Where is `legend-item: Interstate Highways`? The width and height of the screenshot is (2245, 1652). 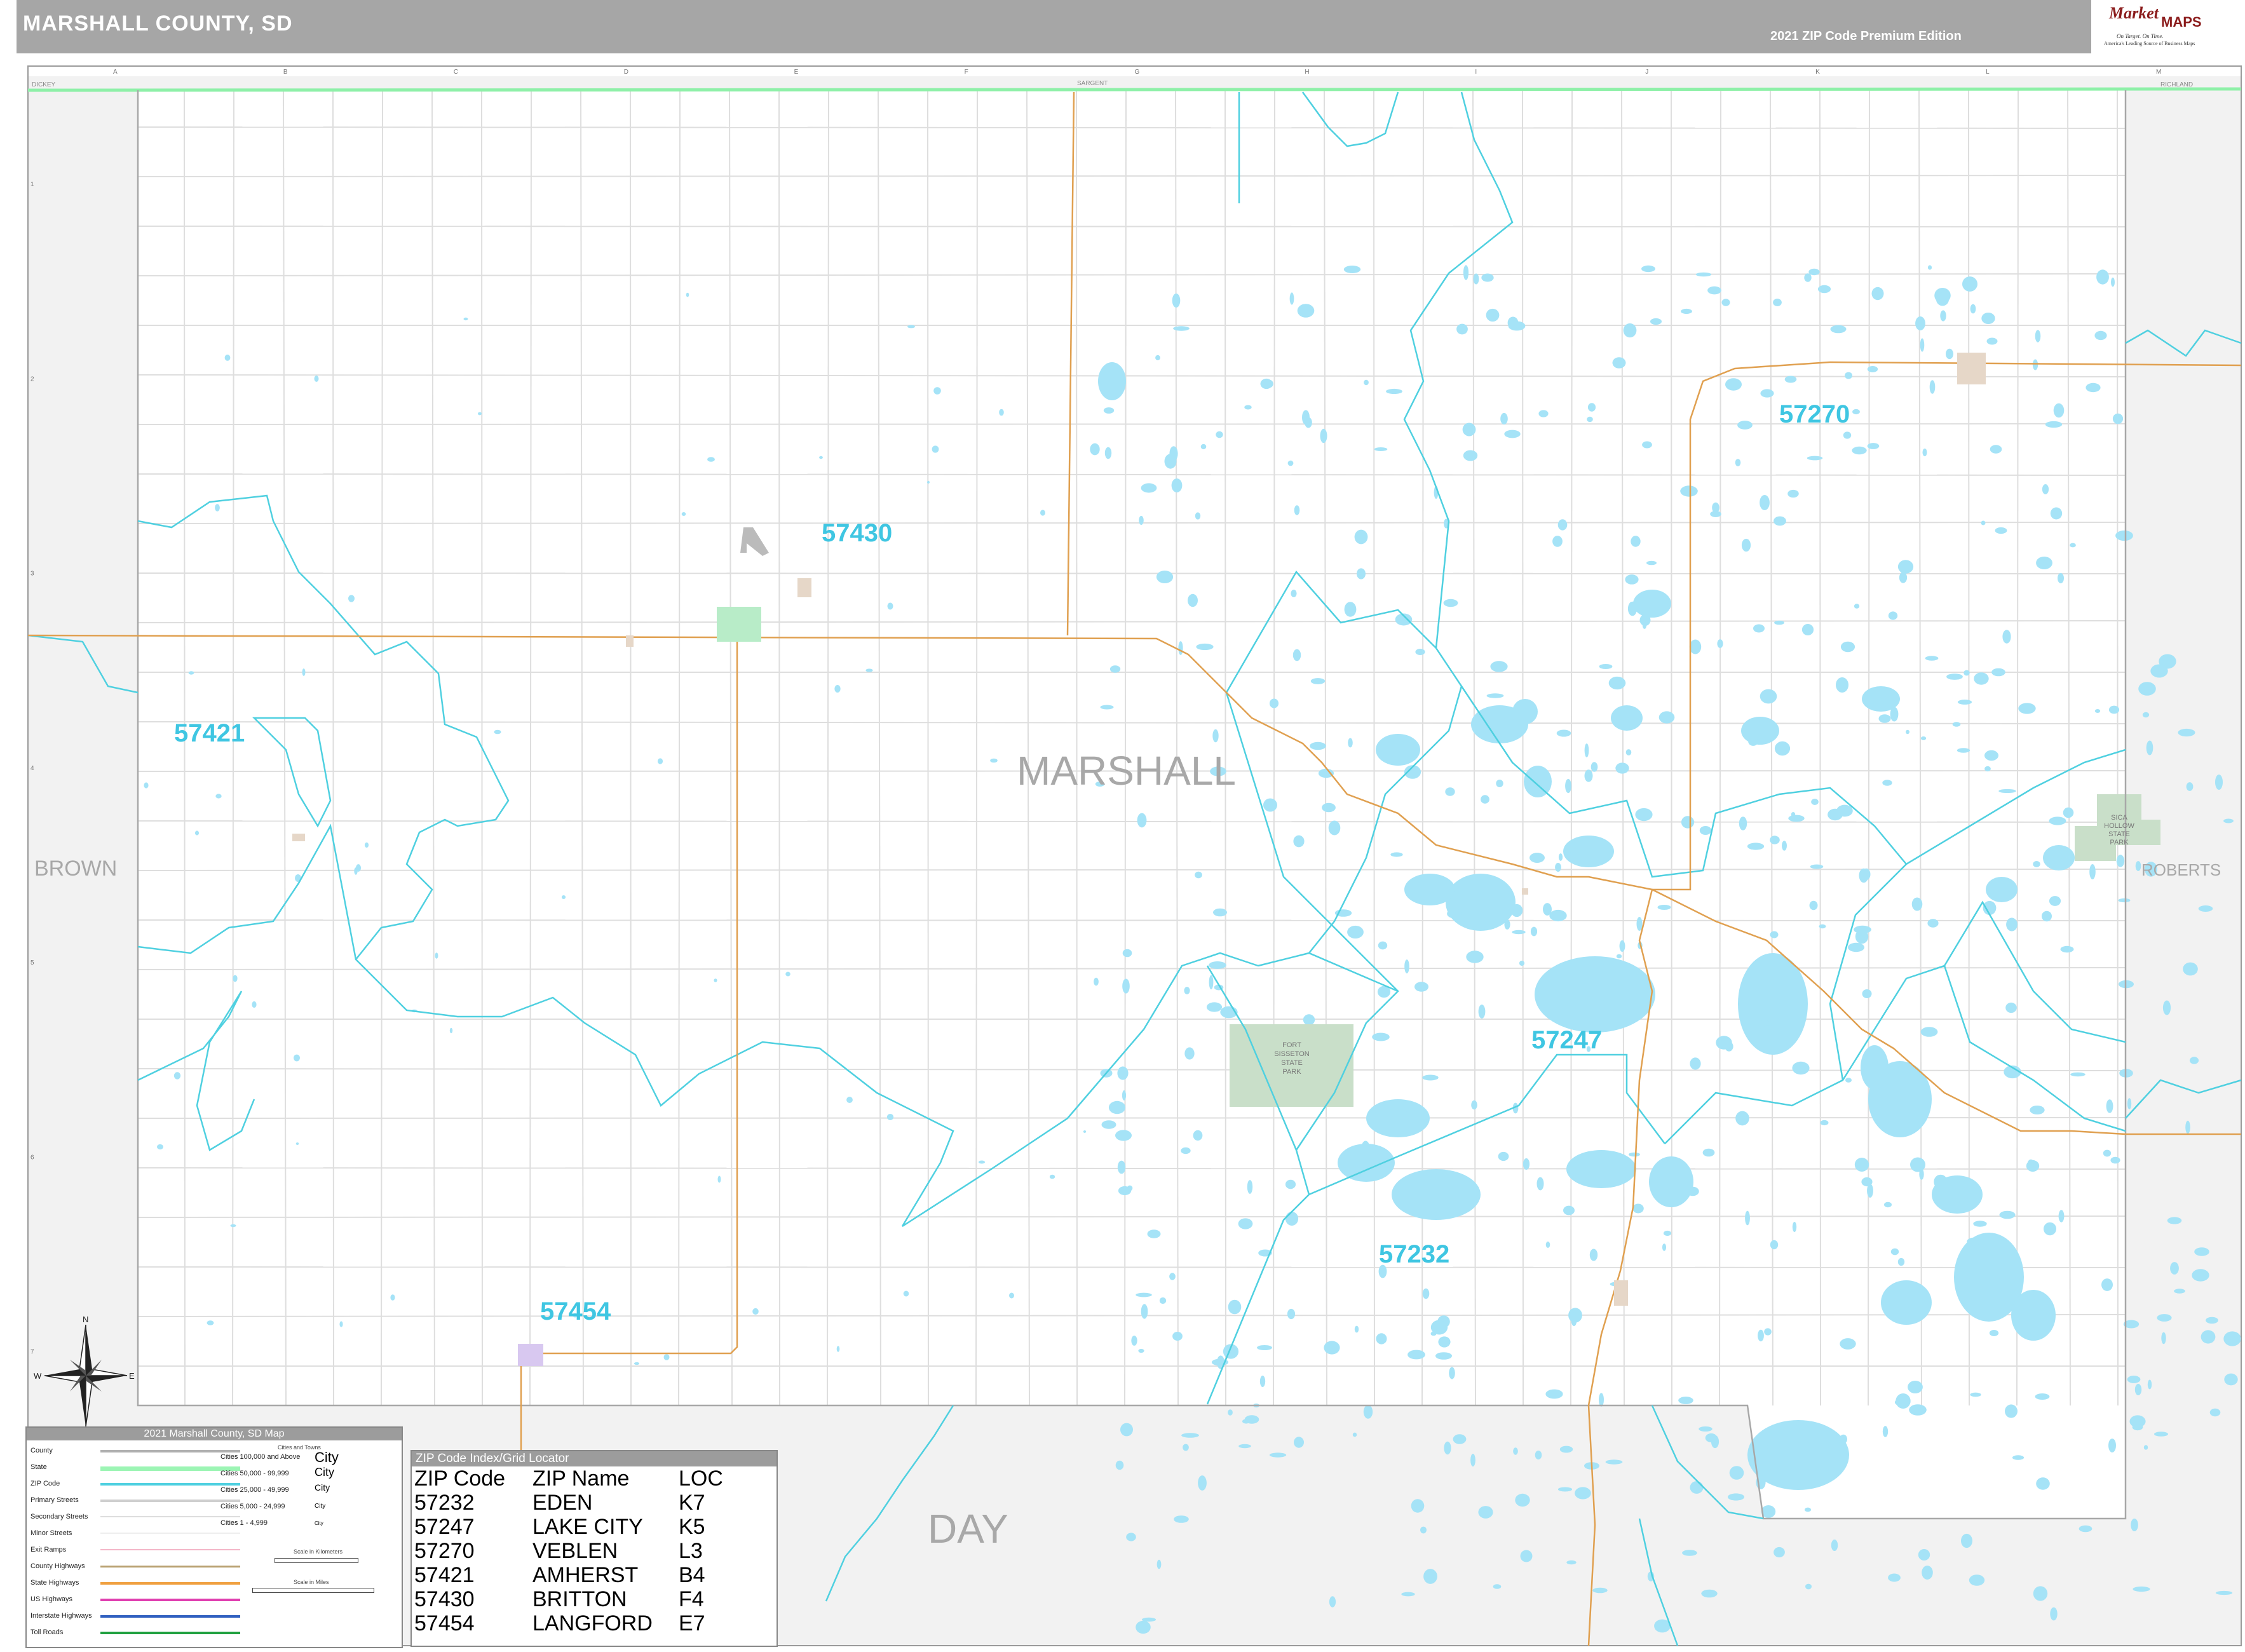
legend-item: Interstate Highways is located at coordinates (135, 1620).